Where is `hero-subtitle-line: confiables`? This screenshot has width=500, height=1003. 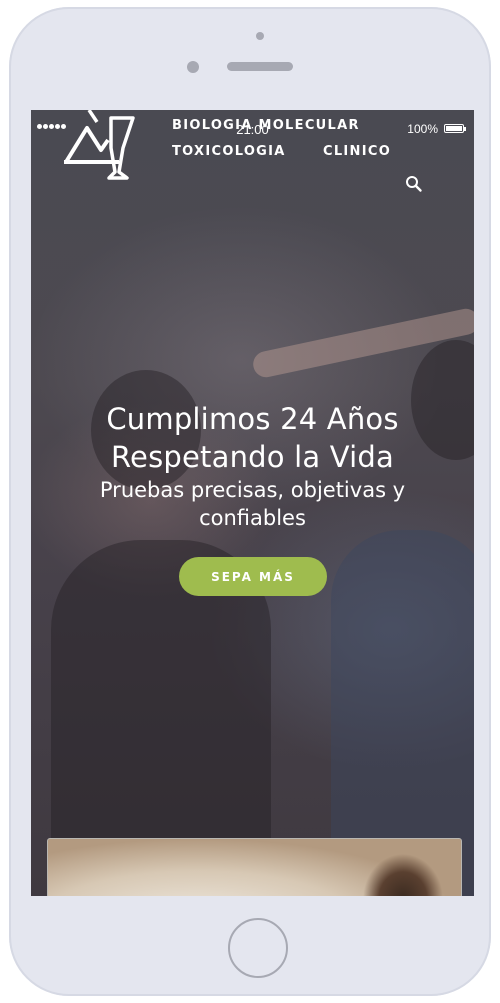
hero-subtitle-line: confiables is located at coordinates (252, 518).